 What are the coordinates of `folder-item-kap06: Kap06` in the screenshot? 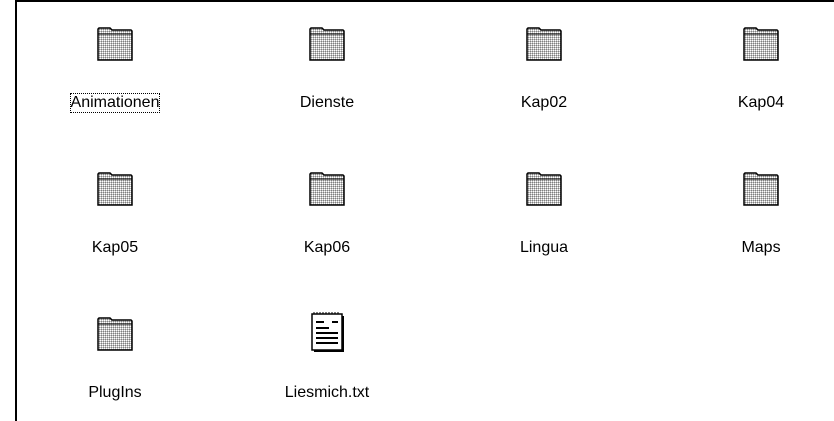 It's located at (327, 201).